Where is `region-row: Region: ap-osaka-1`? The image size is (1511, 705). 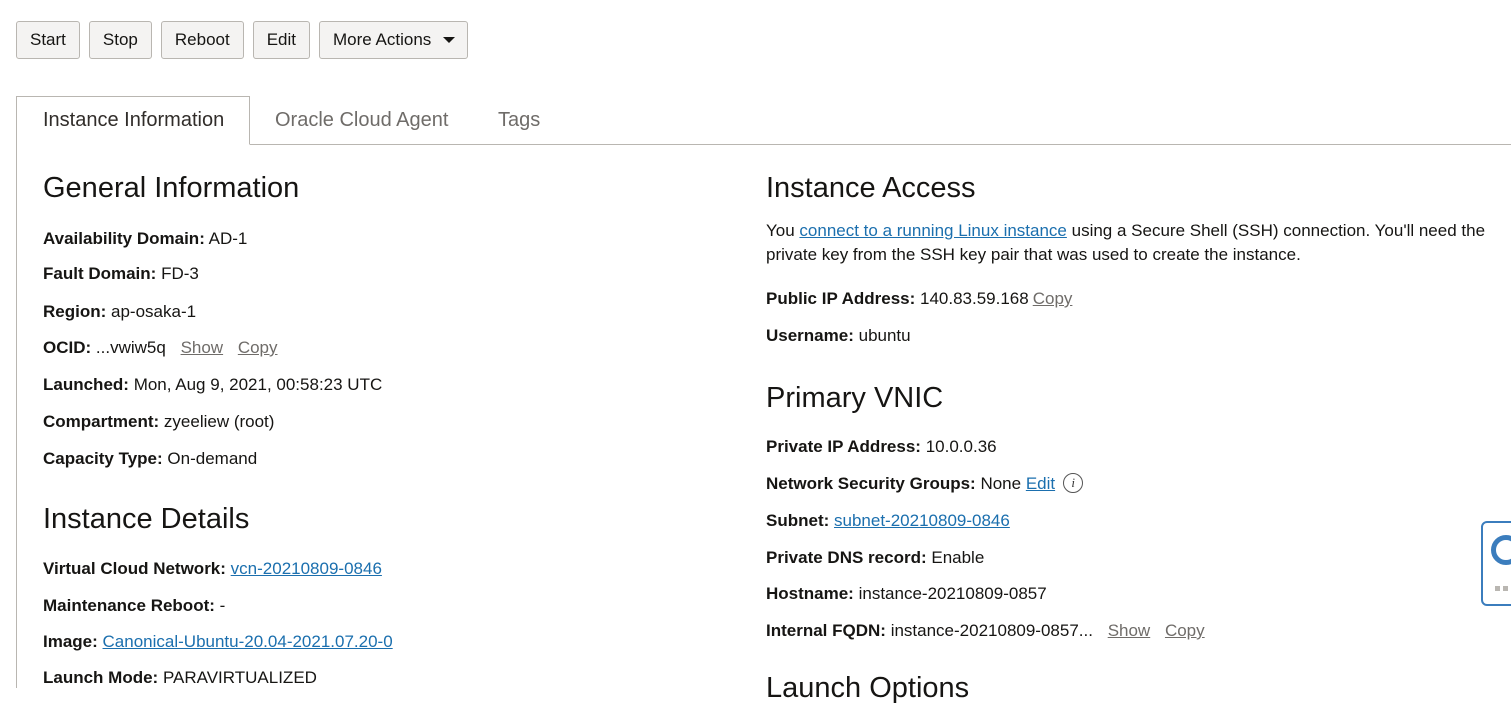
region-row: Region: ap-osaka-1 is located at coordinates (119, 312).